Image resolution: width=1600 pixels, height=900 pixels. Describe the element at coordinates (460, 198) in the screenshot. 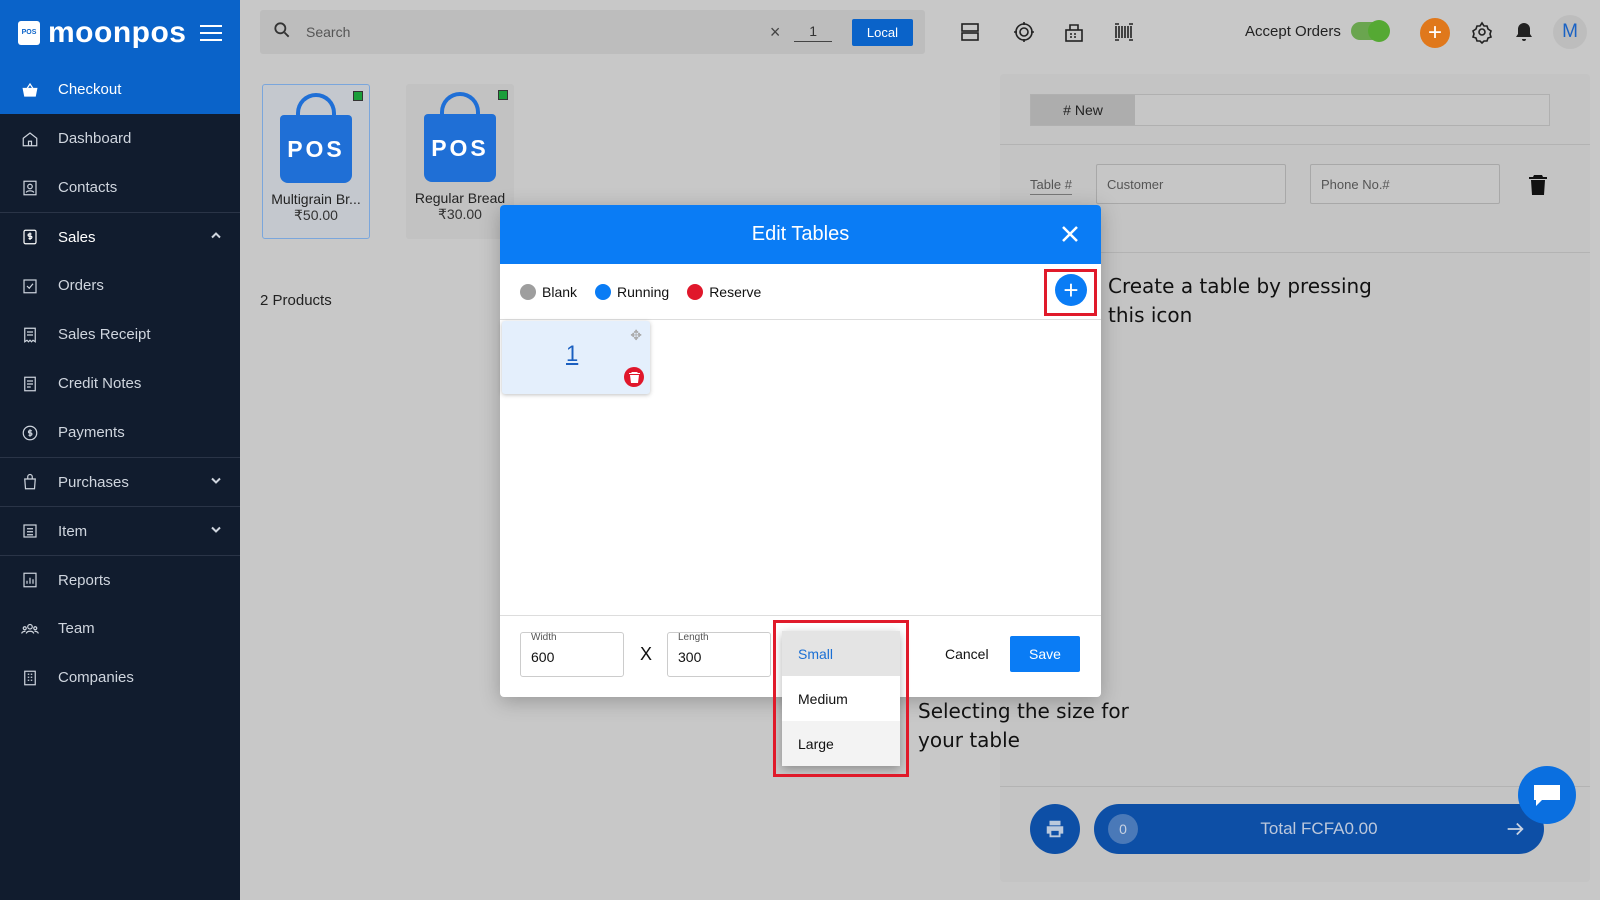

I see `product-name: Regular Bread` at that location.